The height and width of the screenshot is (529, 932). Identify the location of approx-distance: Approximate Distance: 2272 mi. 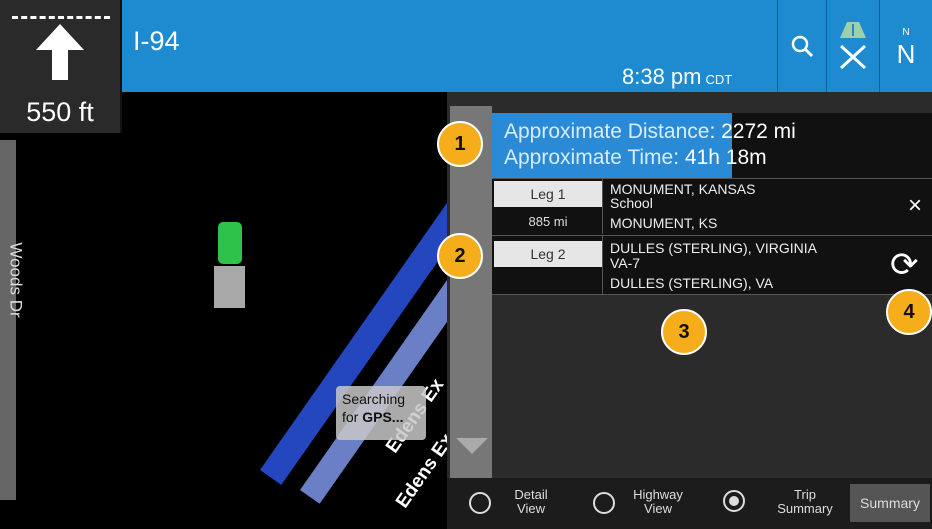
(650, 132).